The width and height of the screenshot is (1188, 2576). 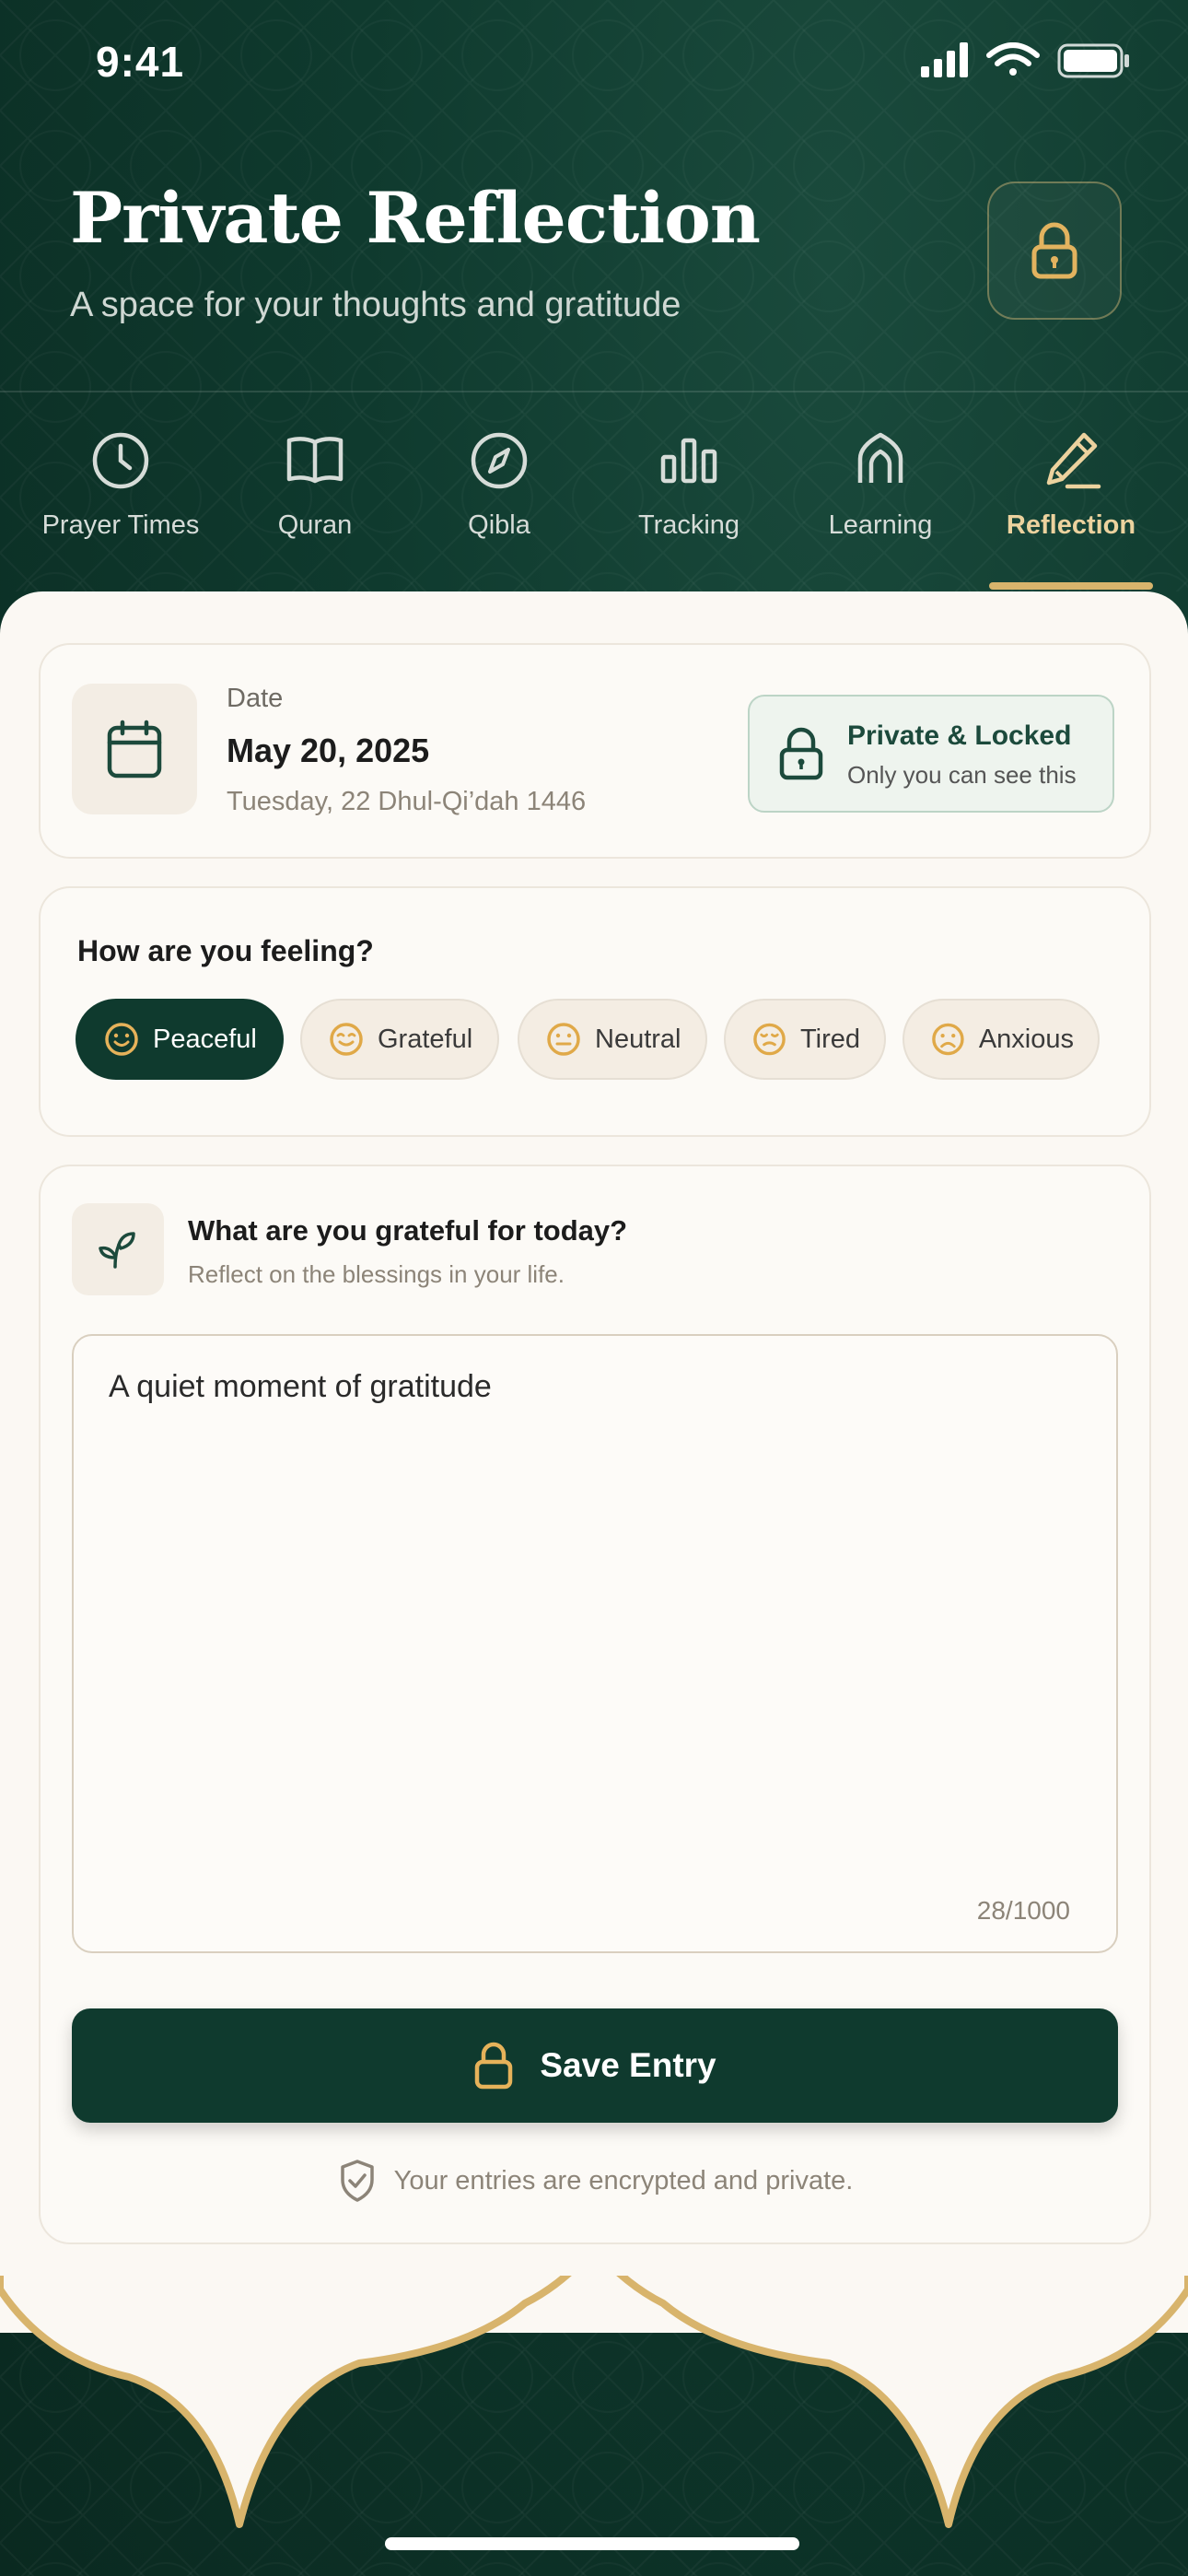 I want to click on tab-label: Reflection, so click(x=1071, y=525).